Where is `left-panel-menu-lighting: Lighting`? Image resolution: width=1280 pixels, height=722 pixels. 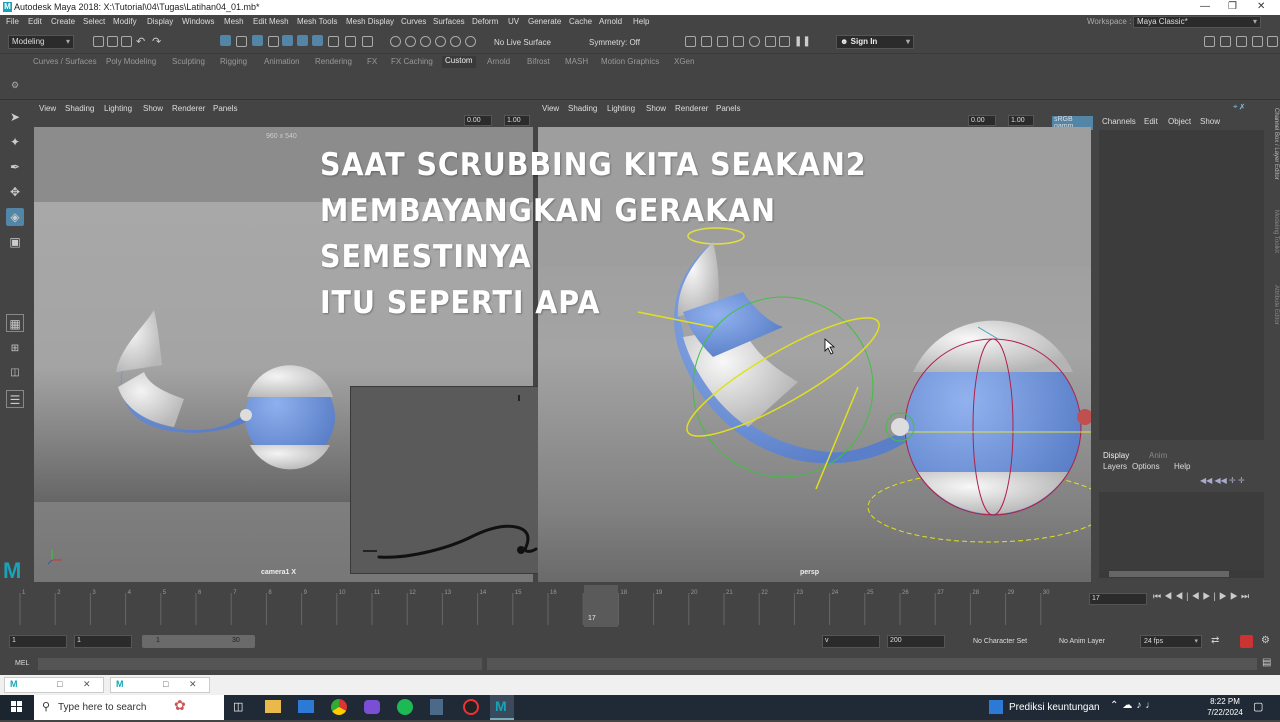 left-panel-menu-lighting: Lighting is located at coordinates (118, 108).